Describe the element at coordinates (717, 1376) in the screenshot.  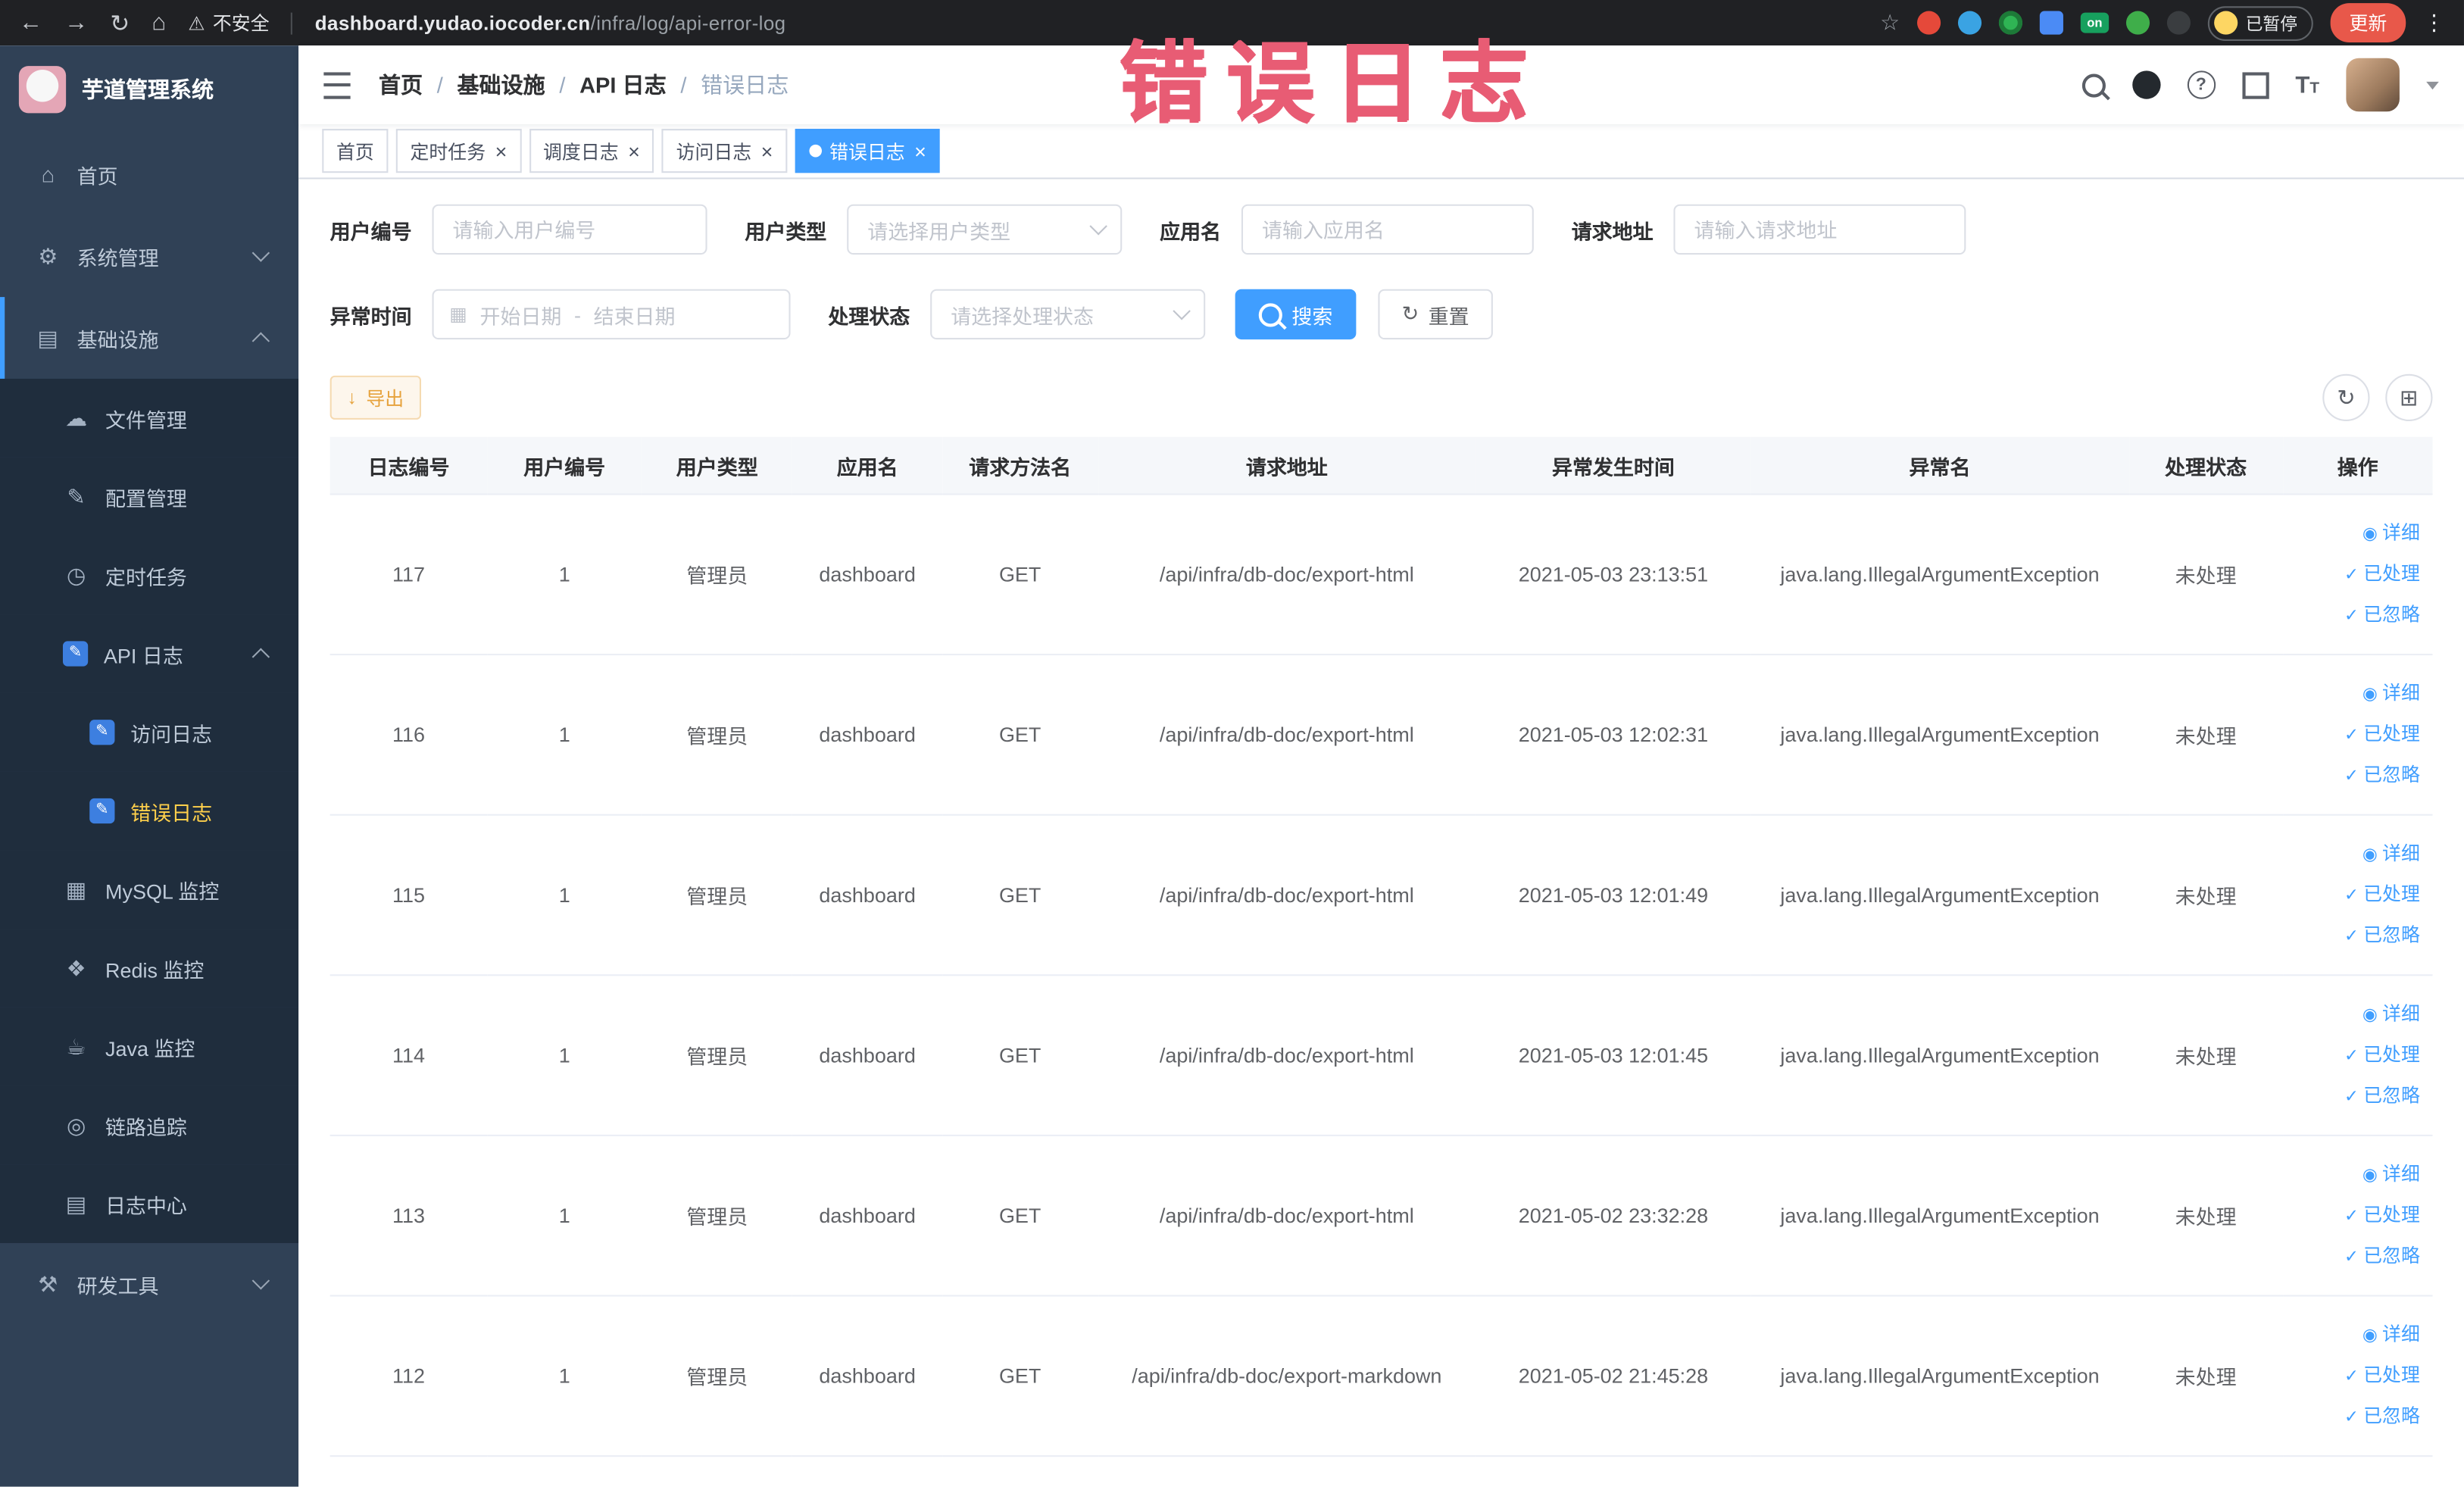
I see `cell-user-type: 管理员` at that location.